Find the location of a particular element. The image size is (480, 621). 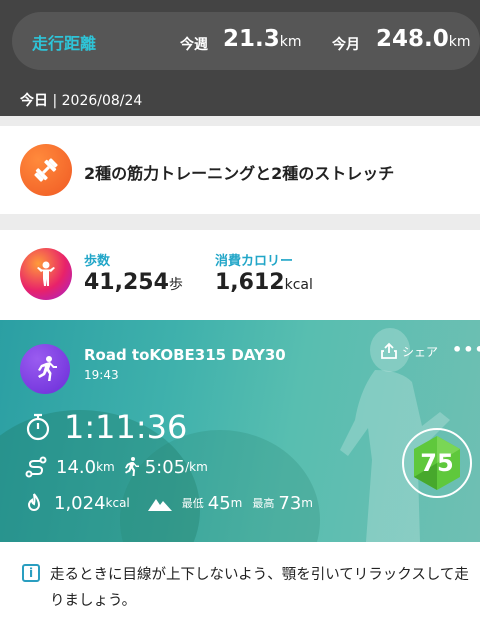

elevation-min-unit: m is located at coordinates (236, 503).